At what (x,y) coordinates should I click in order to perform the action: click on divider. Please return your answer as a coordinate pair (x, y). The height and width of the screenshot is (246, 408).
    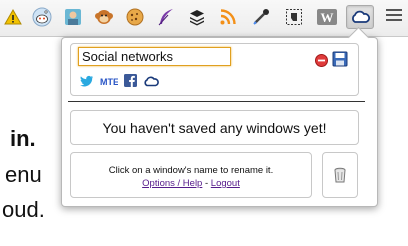
    Looking at the image, I should click on (216, 101).